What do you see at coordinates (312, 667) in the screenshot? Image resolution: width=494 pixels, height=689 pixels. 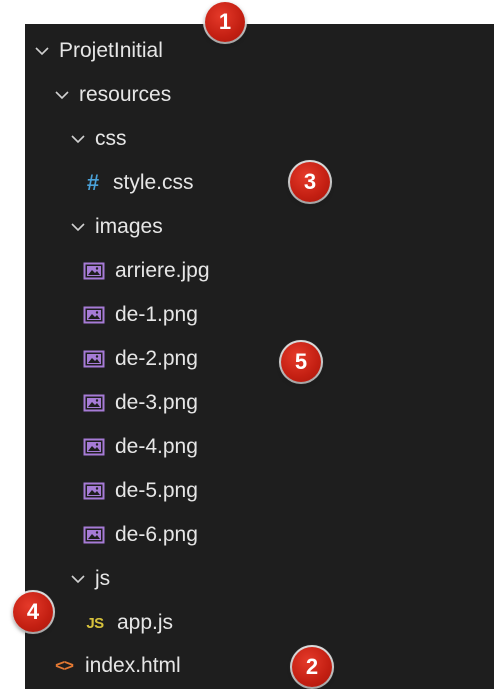 I see `annotation-badge-2: 2` at bounding box center [312, 667].